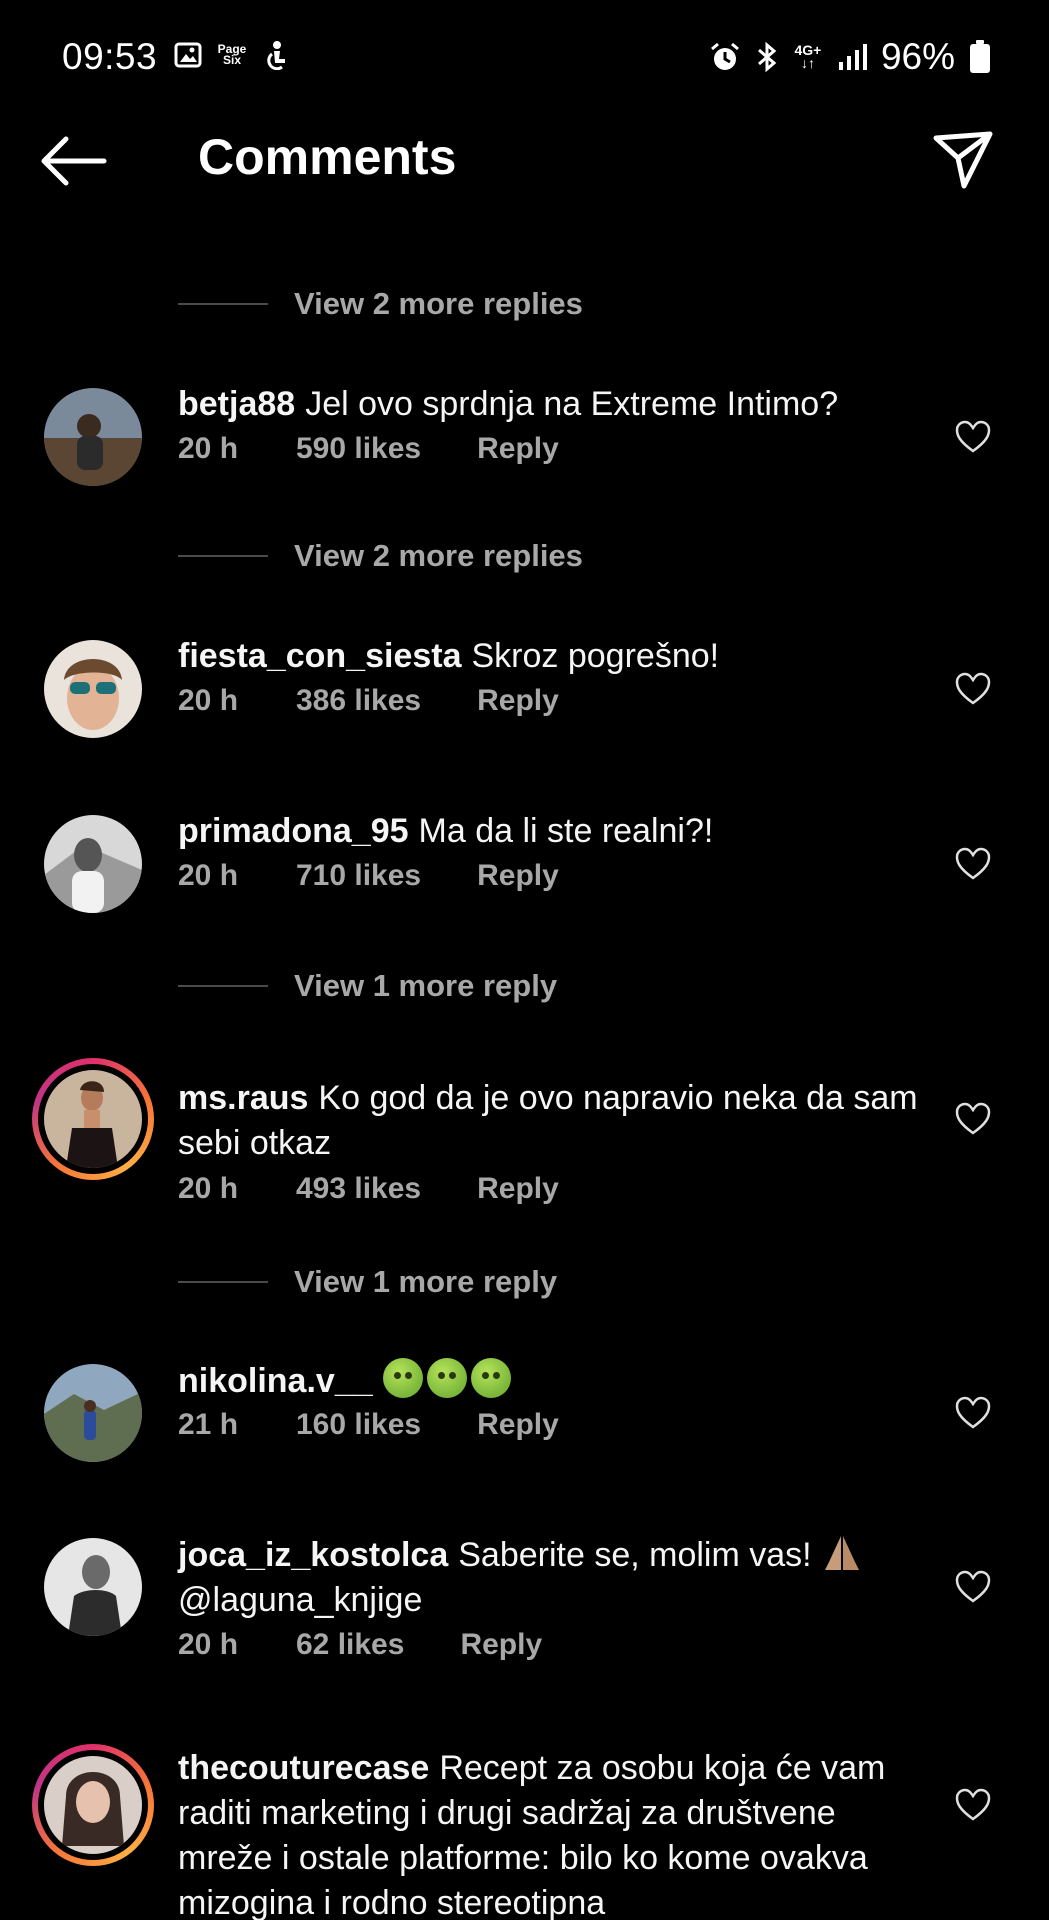 This screenshot has width=1049, height=1920. What do you see at coordinates (358, 1189) in the screenshot?
I see `comment-likes: 493 likes` at bounding box center [358, 1189].